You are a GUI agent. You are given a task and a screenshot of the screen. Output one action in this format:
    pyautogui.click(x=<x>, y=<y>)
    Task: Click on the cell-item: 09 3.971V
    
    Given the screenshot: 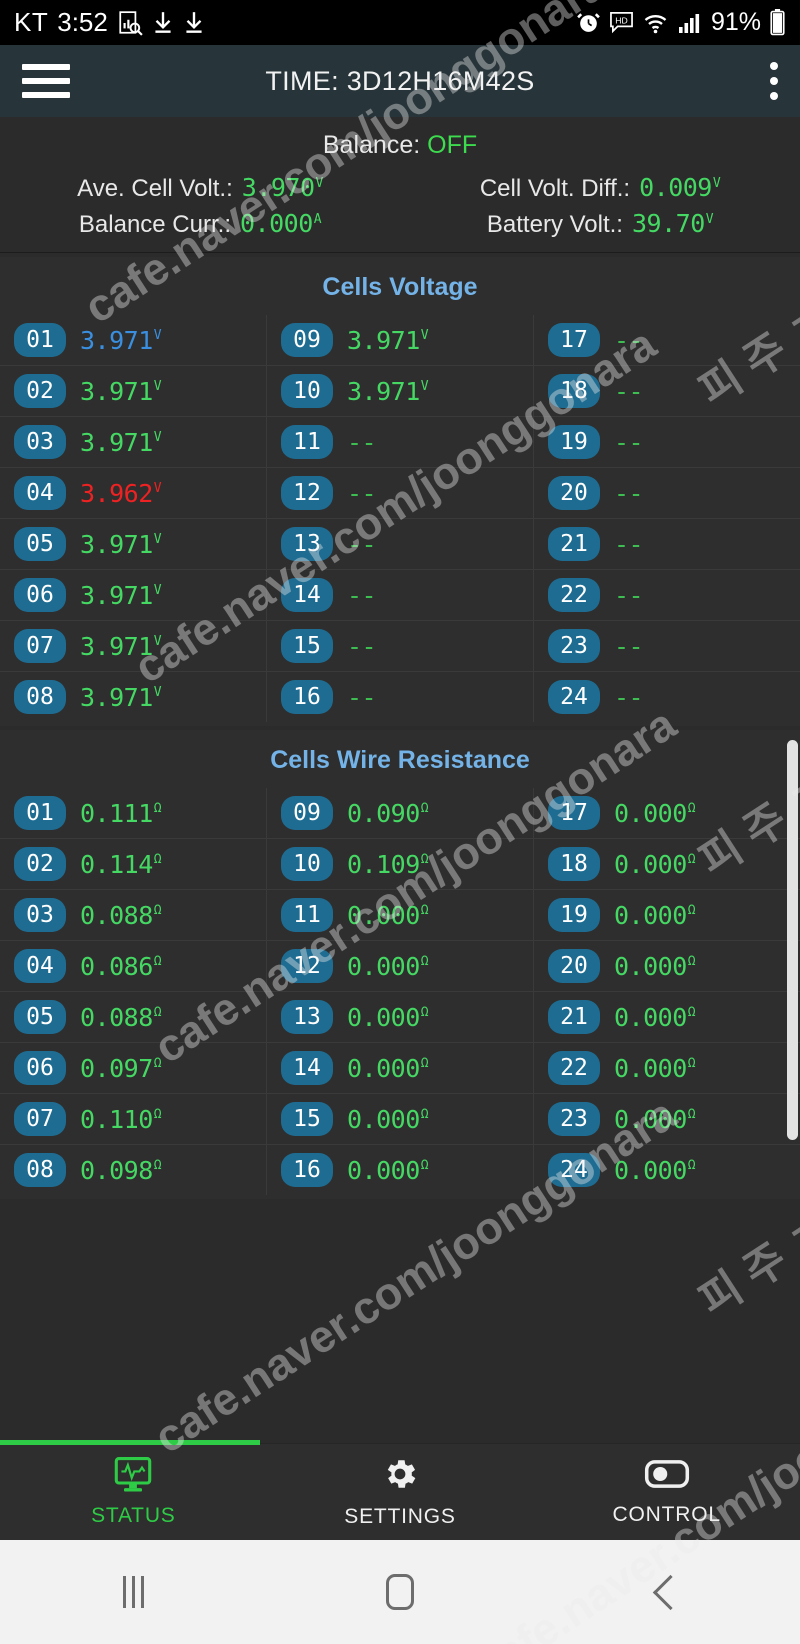 What is the action you would take?
    pyautogui.click(x=400, y=340)
    